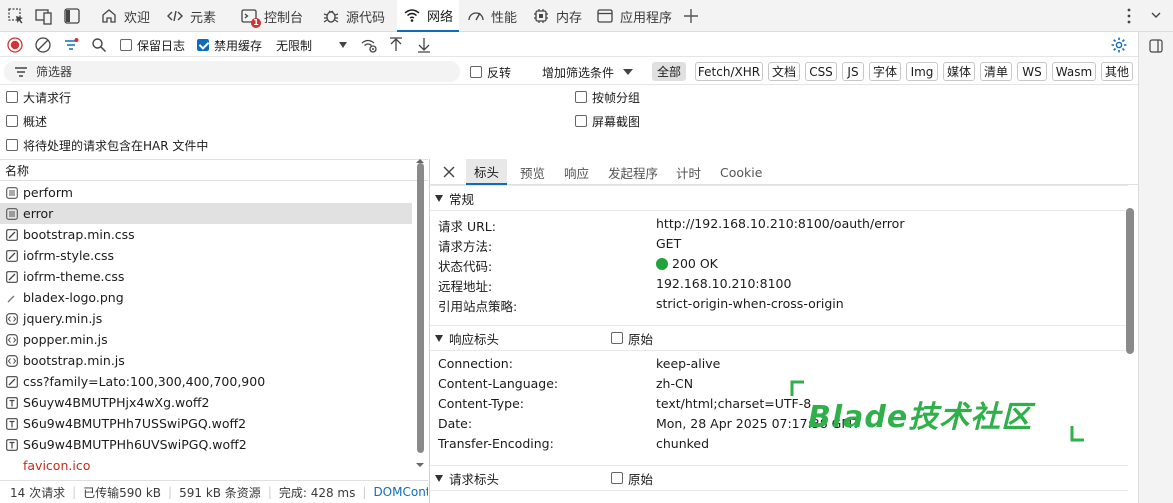 Image resolution: width=1173 pixels, height=503 pixels. I want to click on search-button, so click(99, 45).